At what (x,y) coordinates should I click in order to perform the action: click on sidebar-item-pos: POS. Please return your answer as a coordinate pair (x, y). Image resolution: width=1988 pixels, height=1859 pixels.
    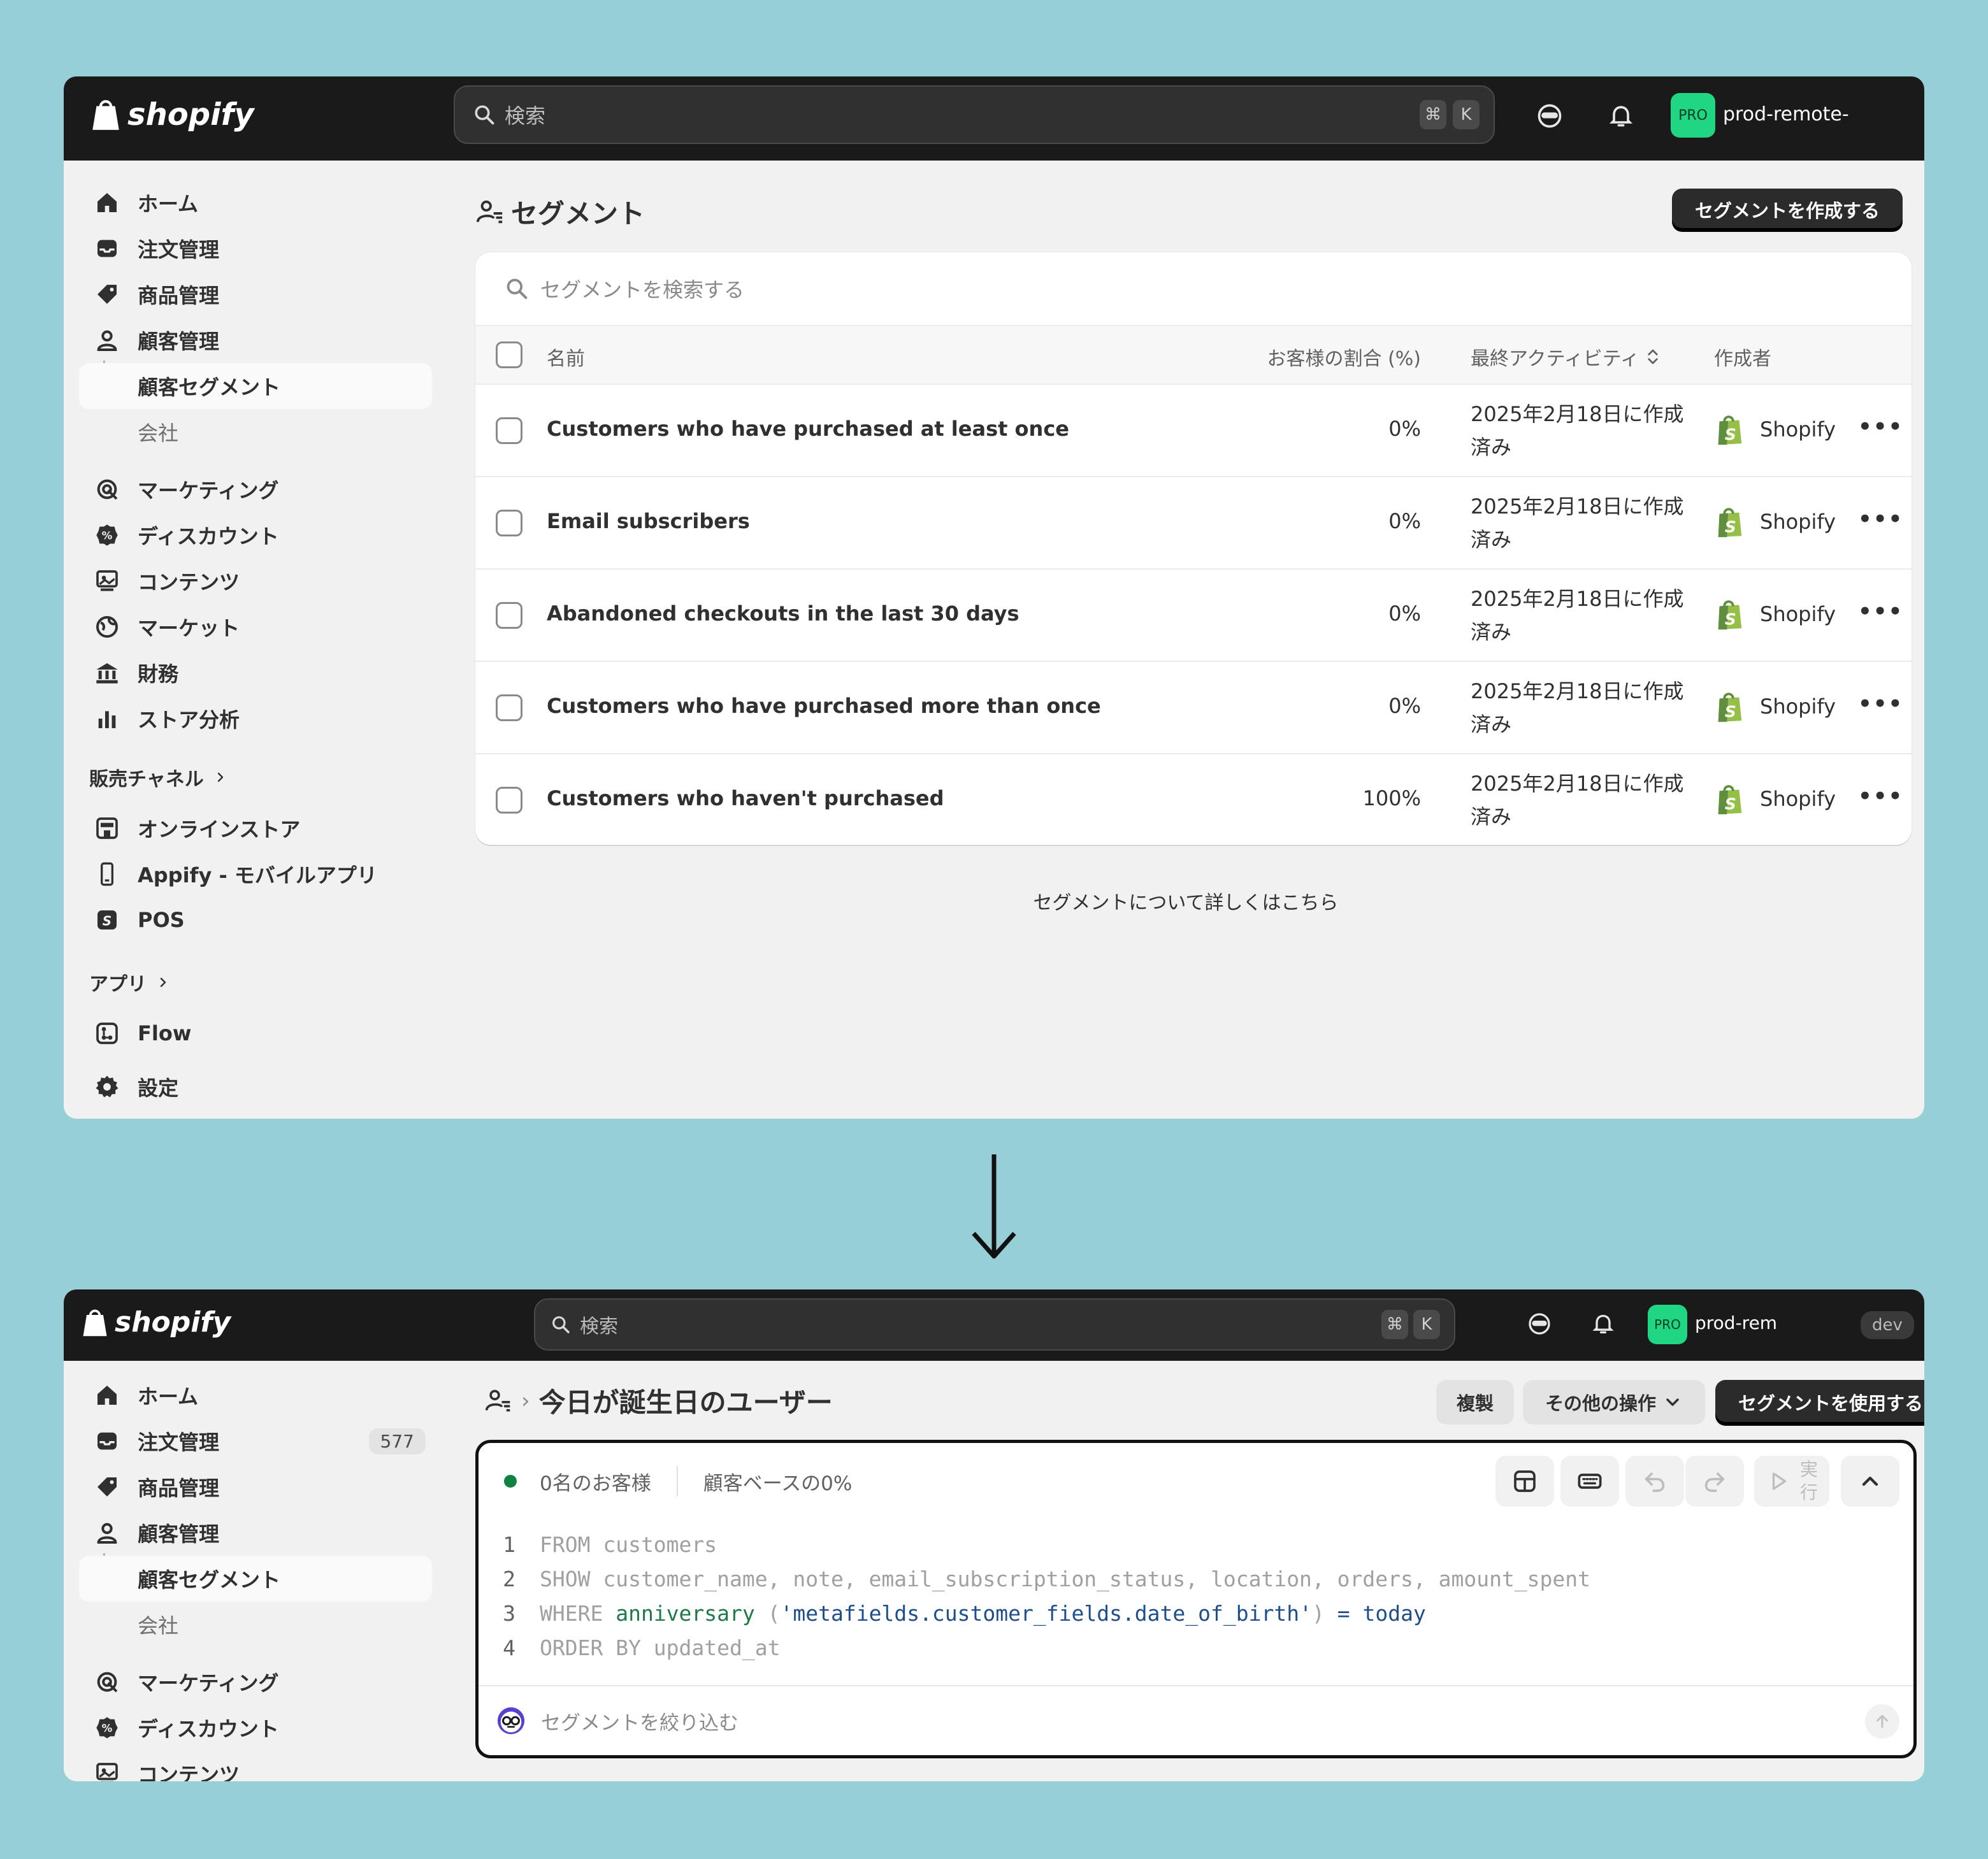
    Looking at the image, I should click on (255, 920).